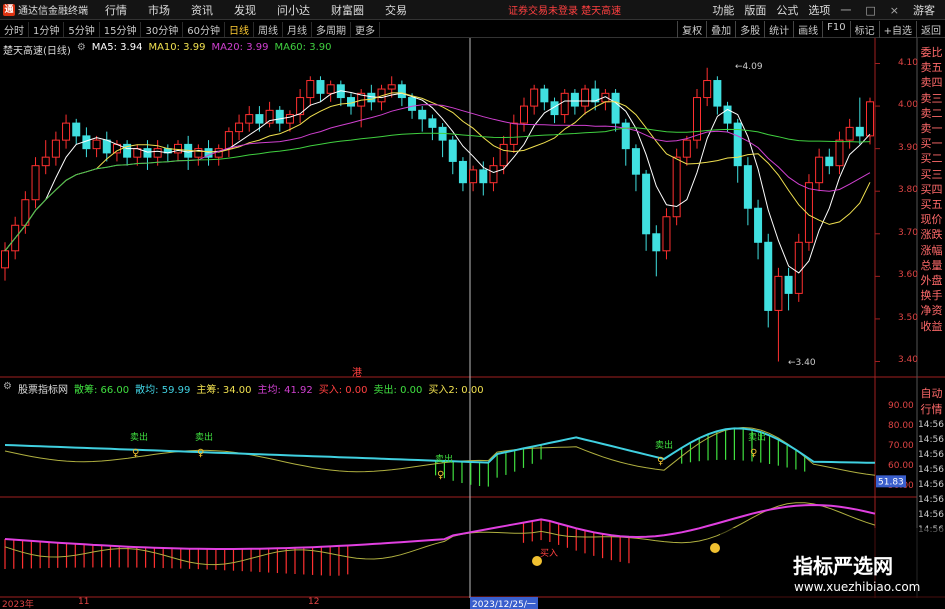  What do you see at coordinates (159, 10) in the screenshot?
I see `menu-item: 市场` at bounding box center [159, 10].